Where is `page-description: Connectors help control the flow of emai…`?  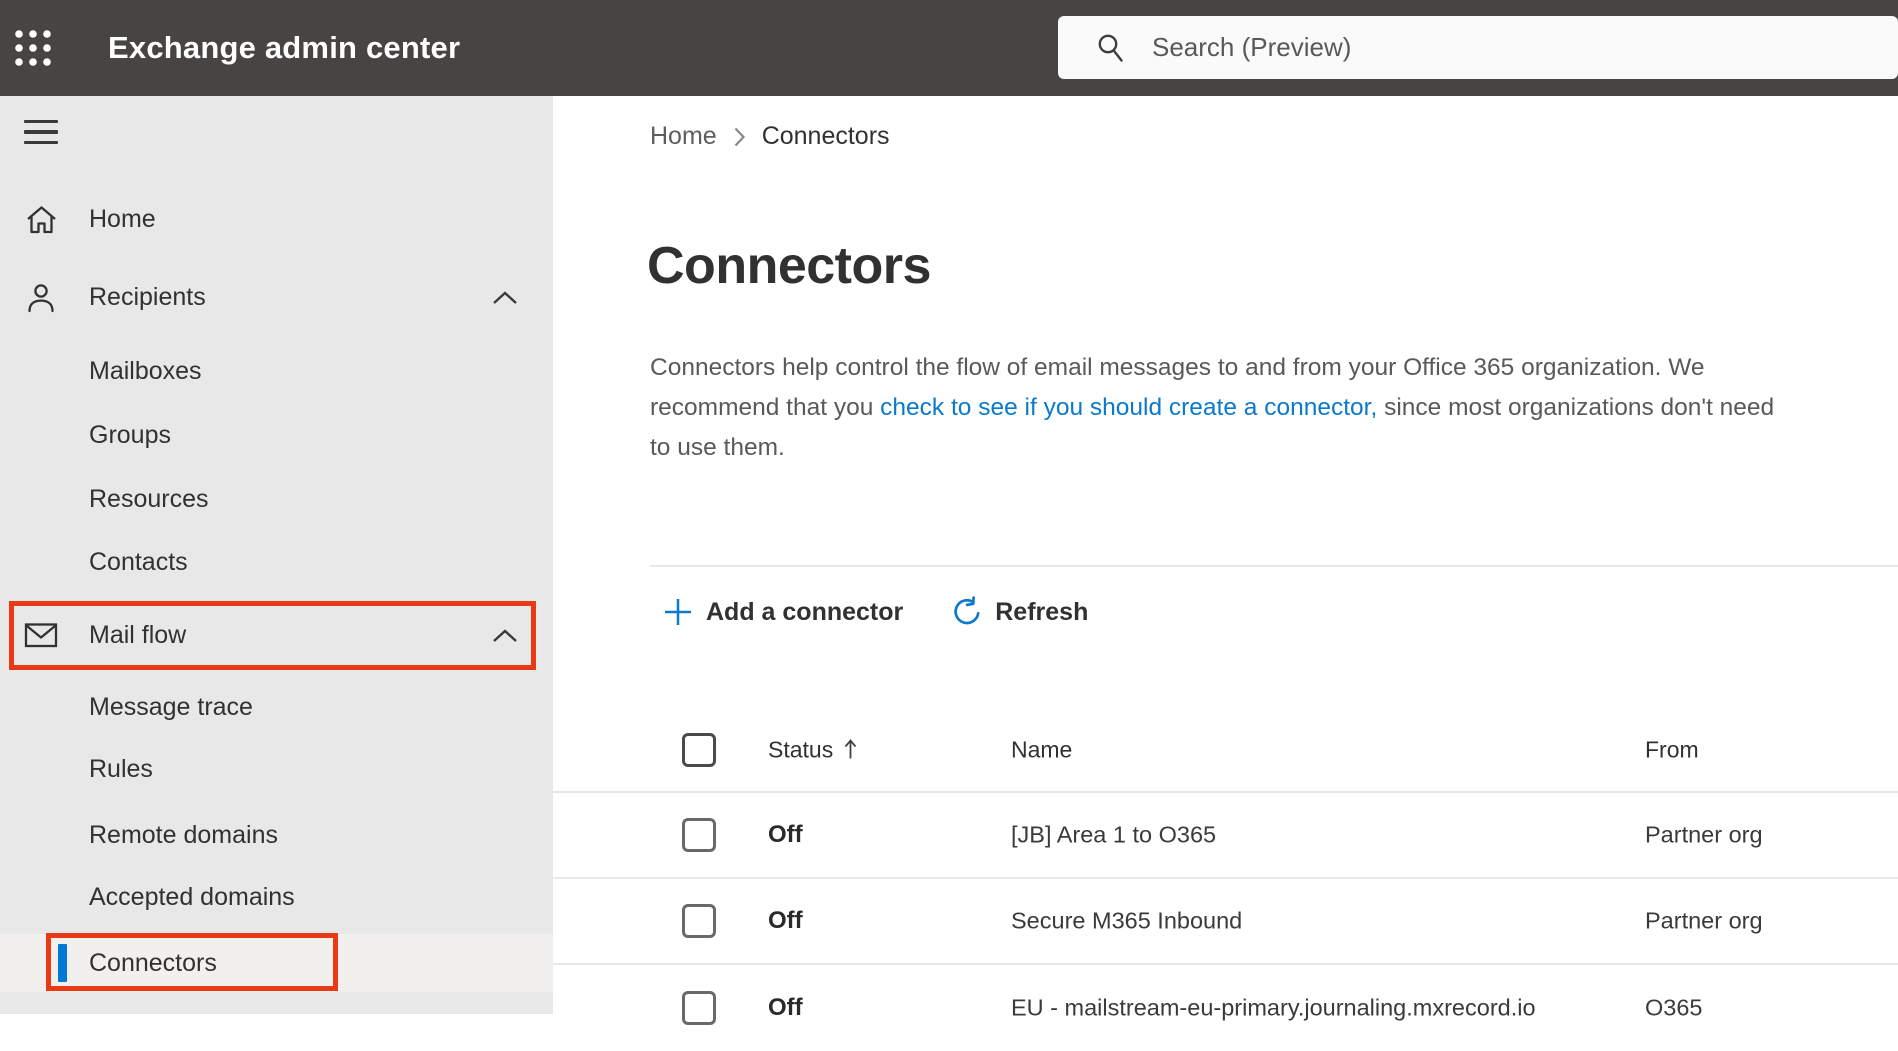 page-description: Connectors help control the flow of emai… is located at coordinates (1212, 407).